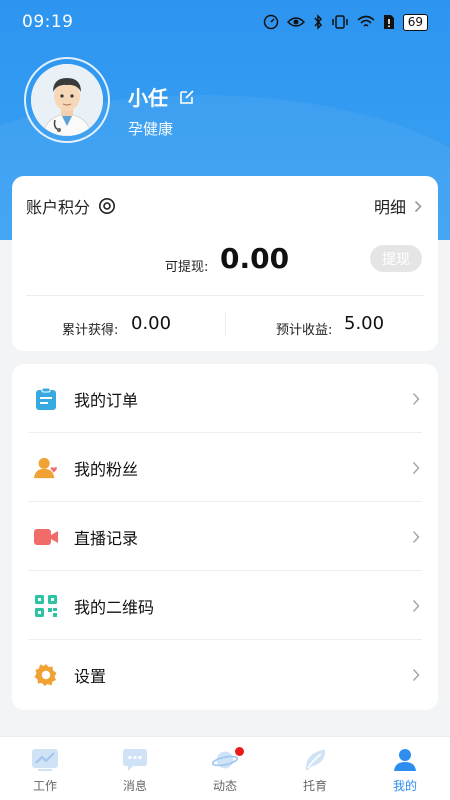 The width and height of the screenshot is (450, 800). Describe the element at coordinates (45, 760) in the screenshot. I see `chart-icon` at that location.